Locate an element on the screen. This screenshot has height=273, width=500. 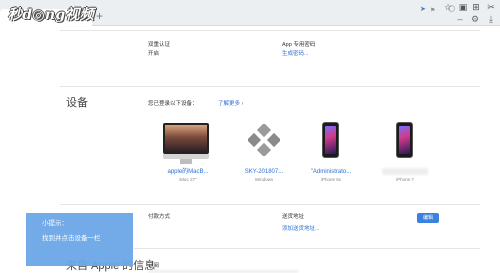
tip-title: 小提示： is located at coordinates (55, 223).